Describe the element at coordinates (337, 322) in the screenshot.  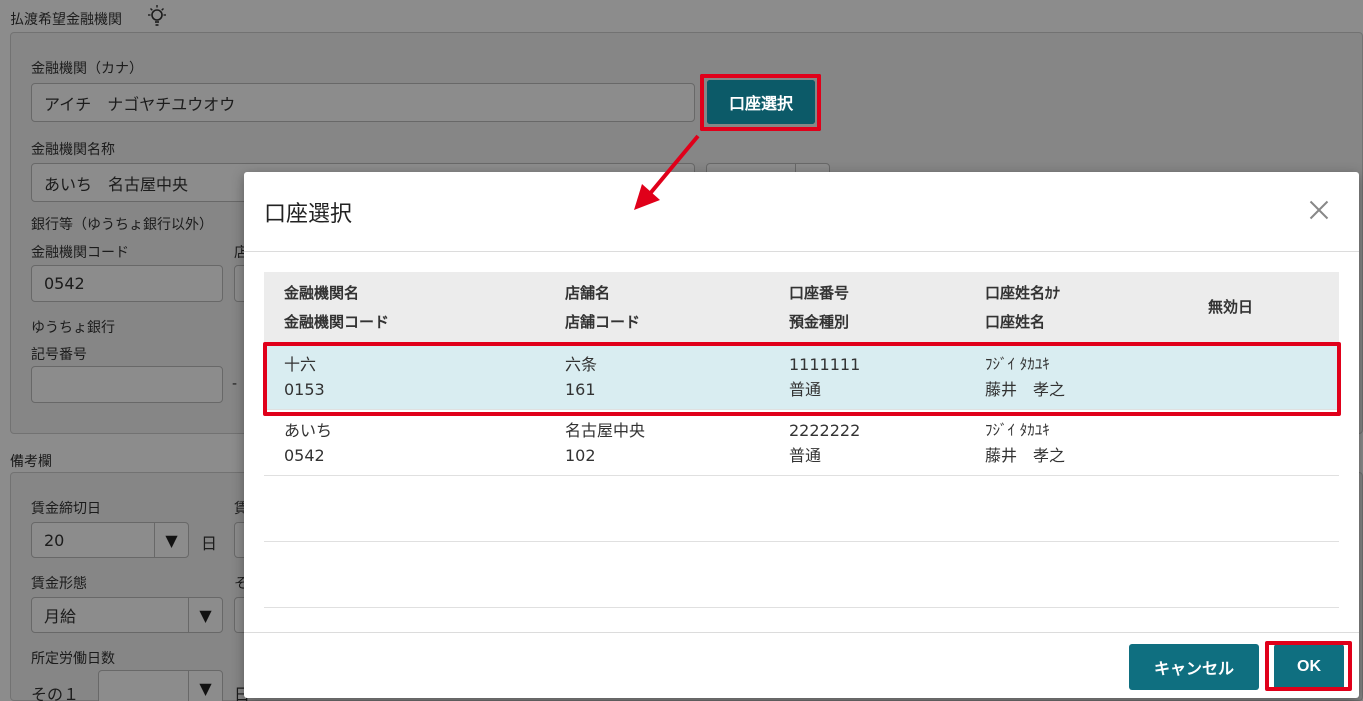
I see `header-bank-code: 金融機関コード` at that location.